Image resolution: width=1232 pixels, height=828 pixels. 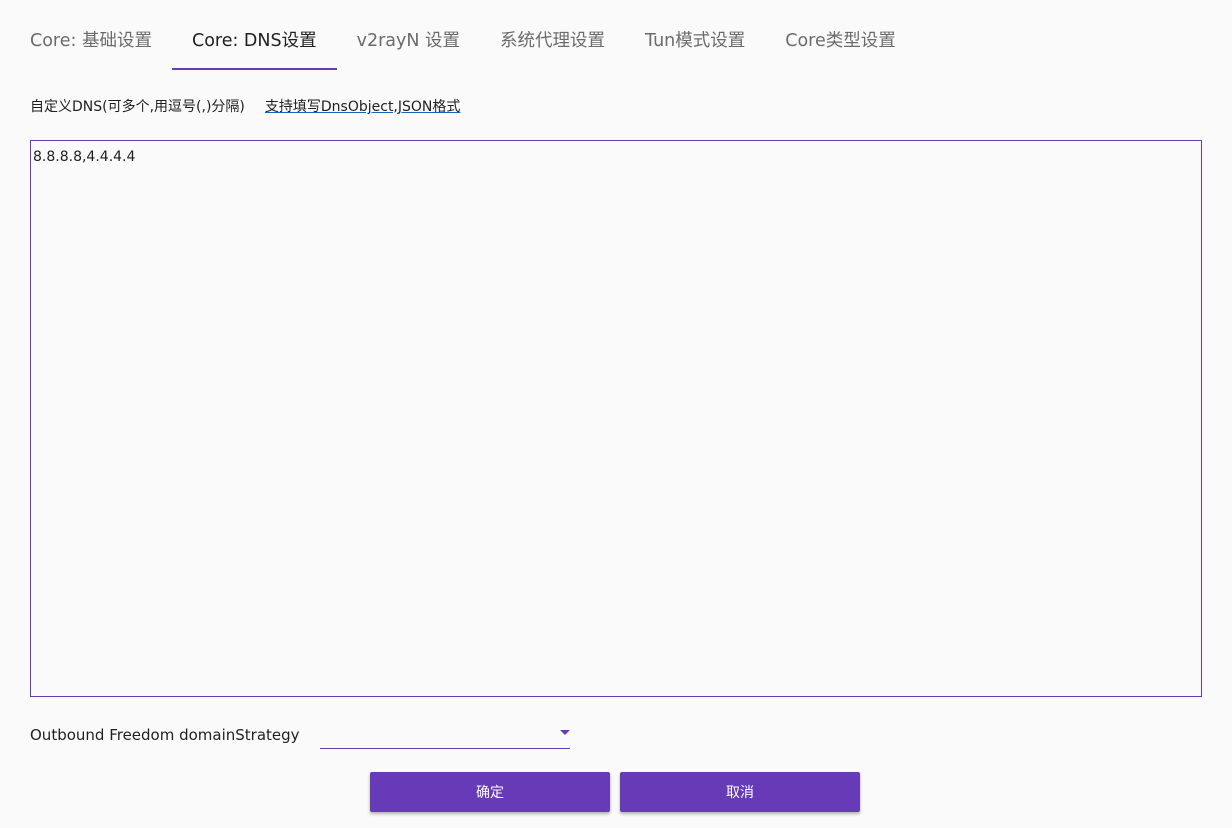 What do you see at coordinates (840, 45) in the screenshot?
I see `tab-core-type: Core类型设置` at bounding box center [840, 45].